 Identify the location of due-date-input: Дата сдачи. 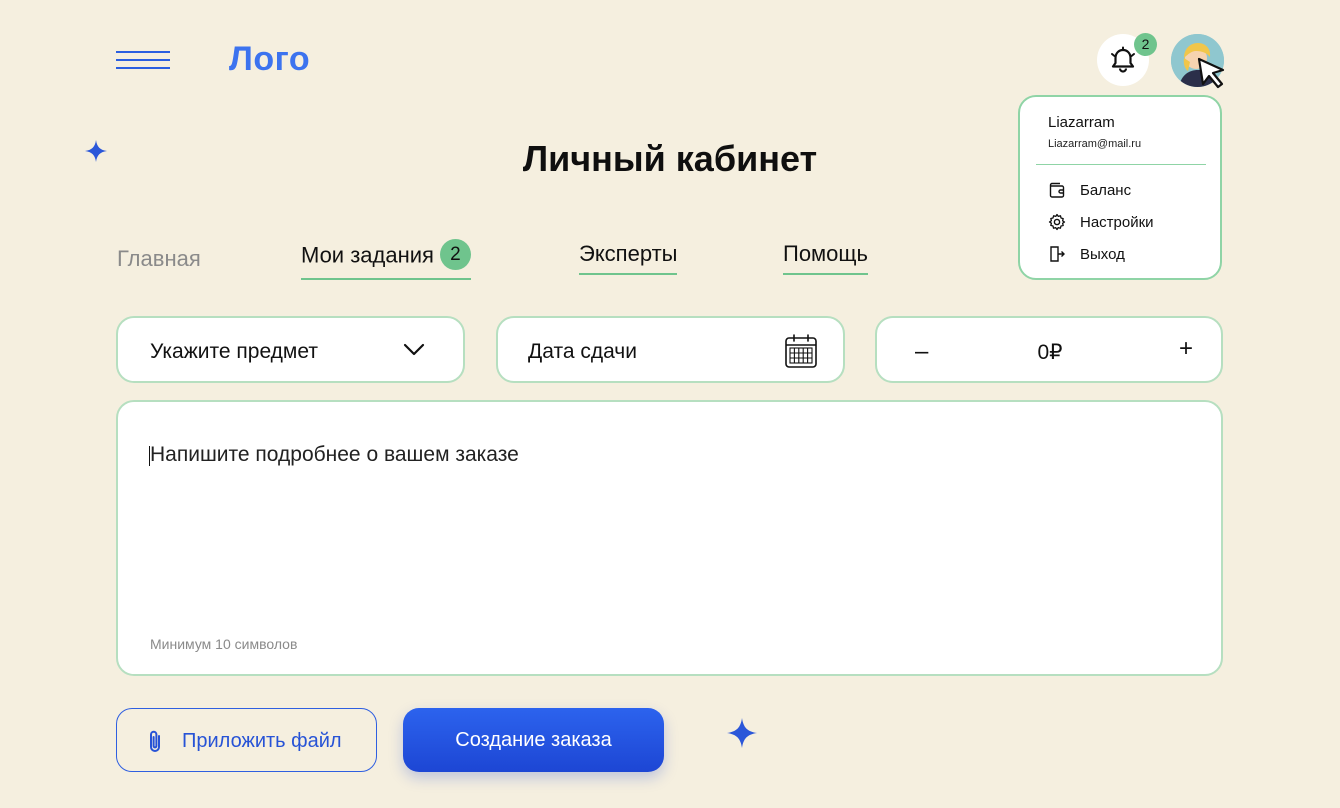
(670, 349).